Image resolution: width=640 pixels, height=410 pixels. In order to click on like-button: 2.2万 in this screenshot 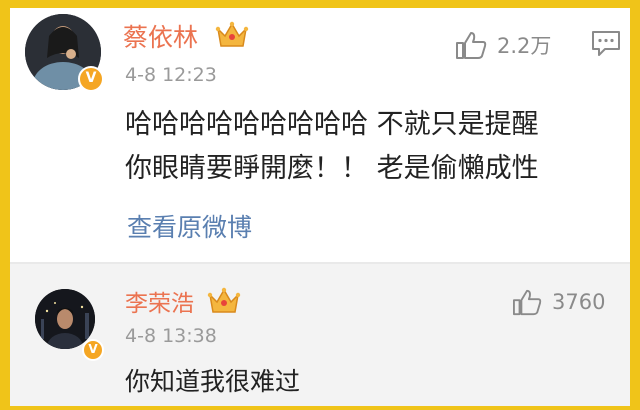, I will do `click(503, 45)`.